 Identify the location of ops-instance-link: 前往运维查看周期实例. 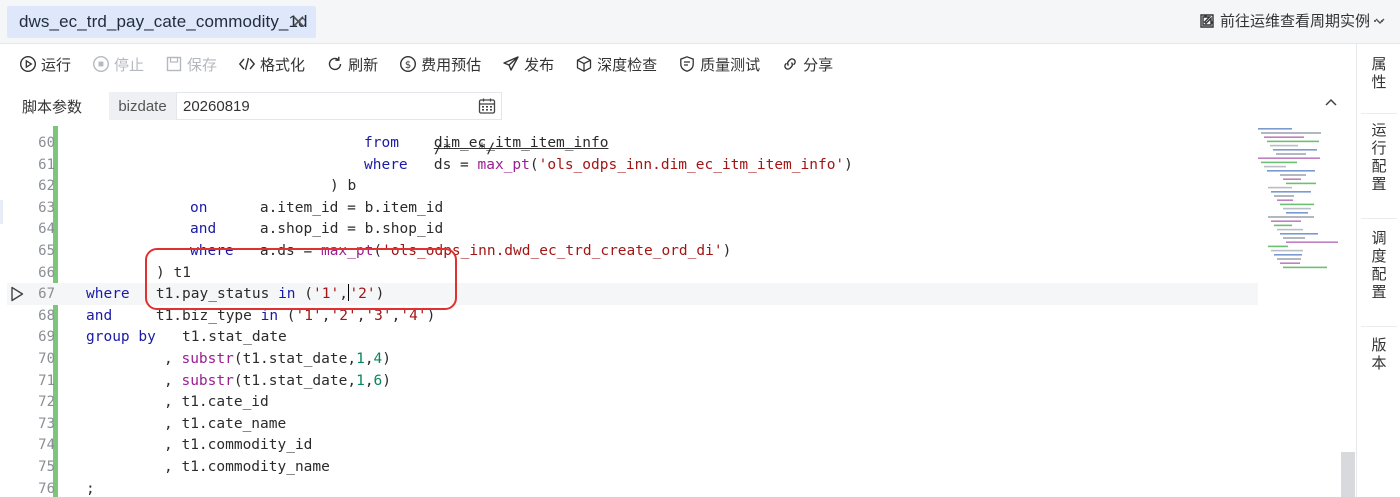
(1292, 20).